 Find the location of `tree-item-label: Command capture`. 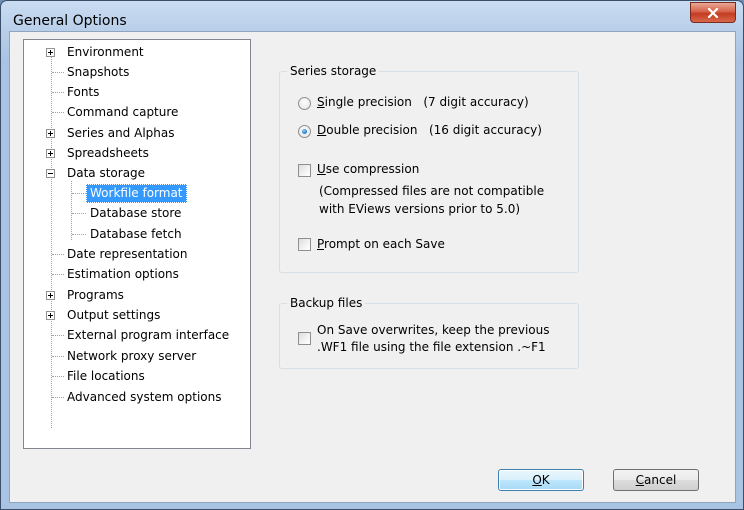

tree-item-label: Command capture is located at coordinates (123, 112).